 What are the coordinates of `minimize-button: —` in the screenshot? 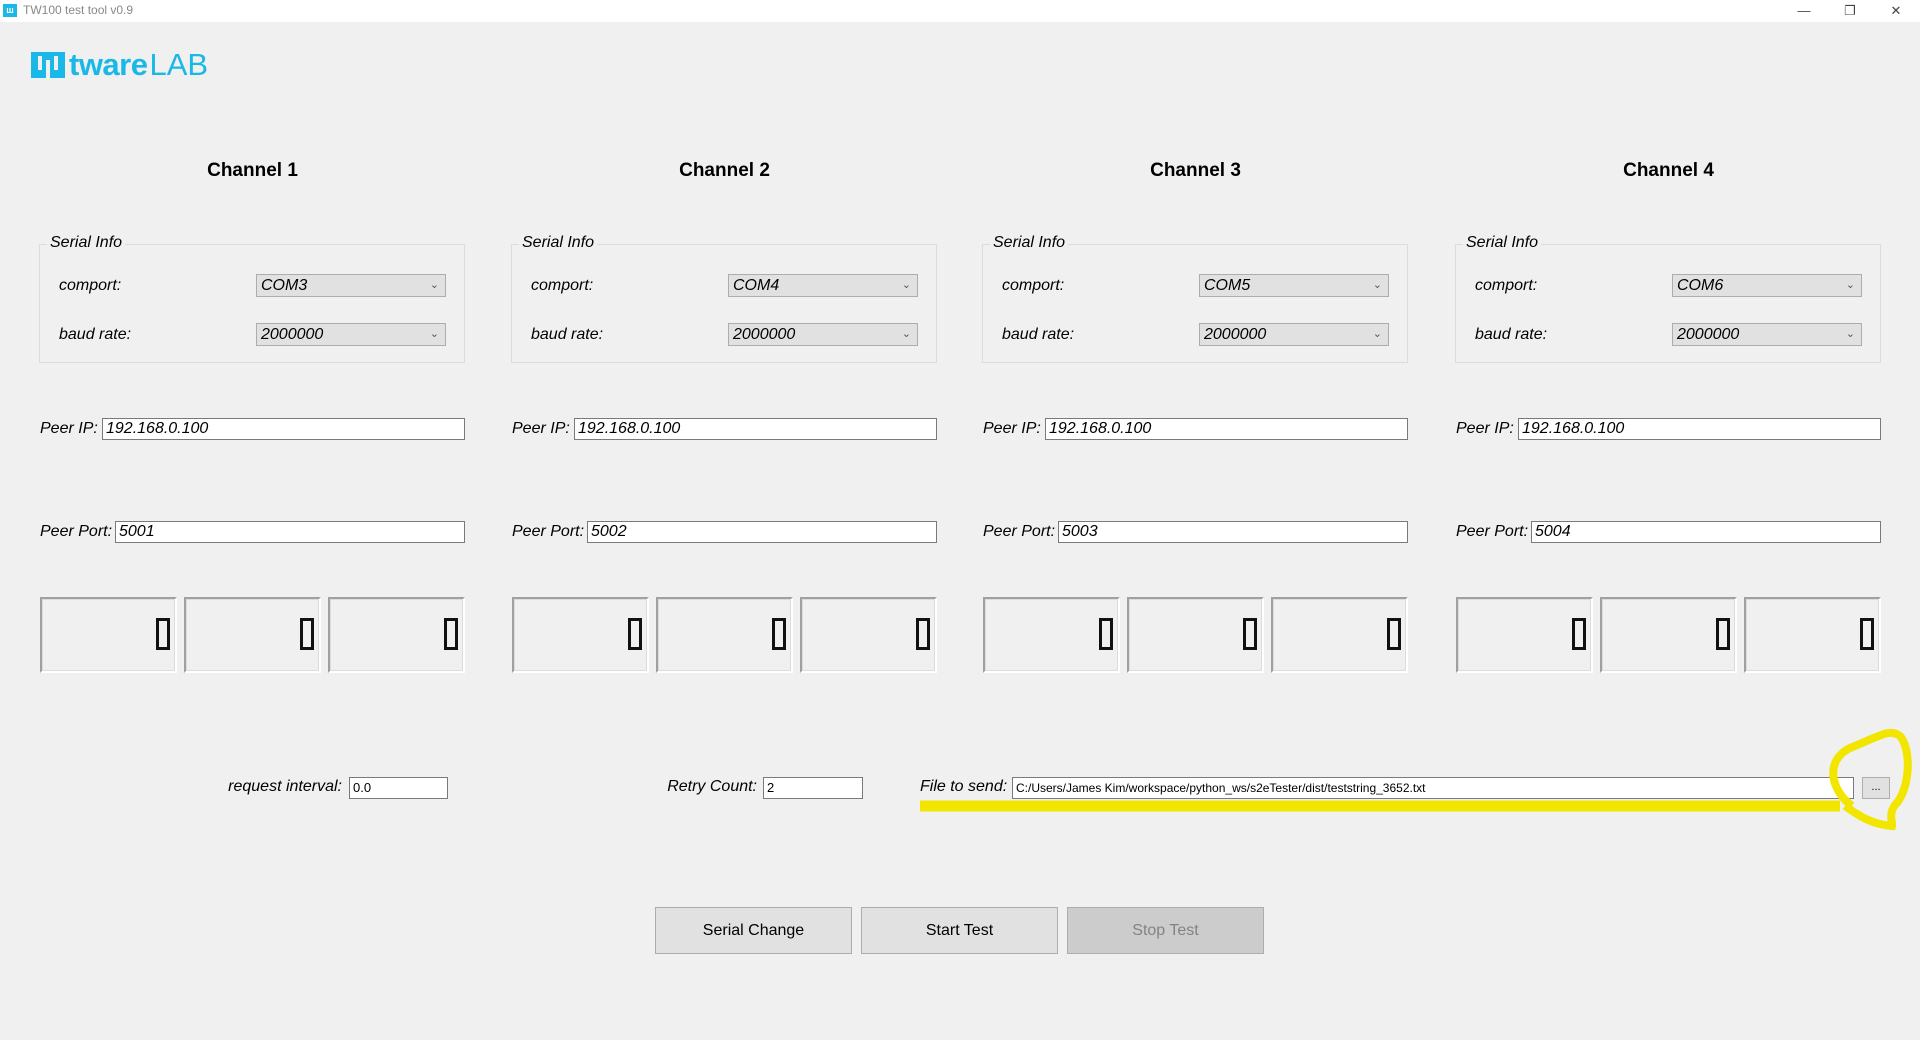 It's located at (1804, 11).